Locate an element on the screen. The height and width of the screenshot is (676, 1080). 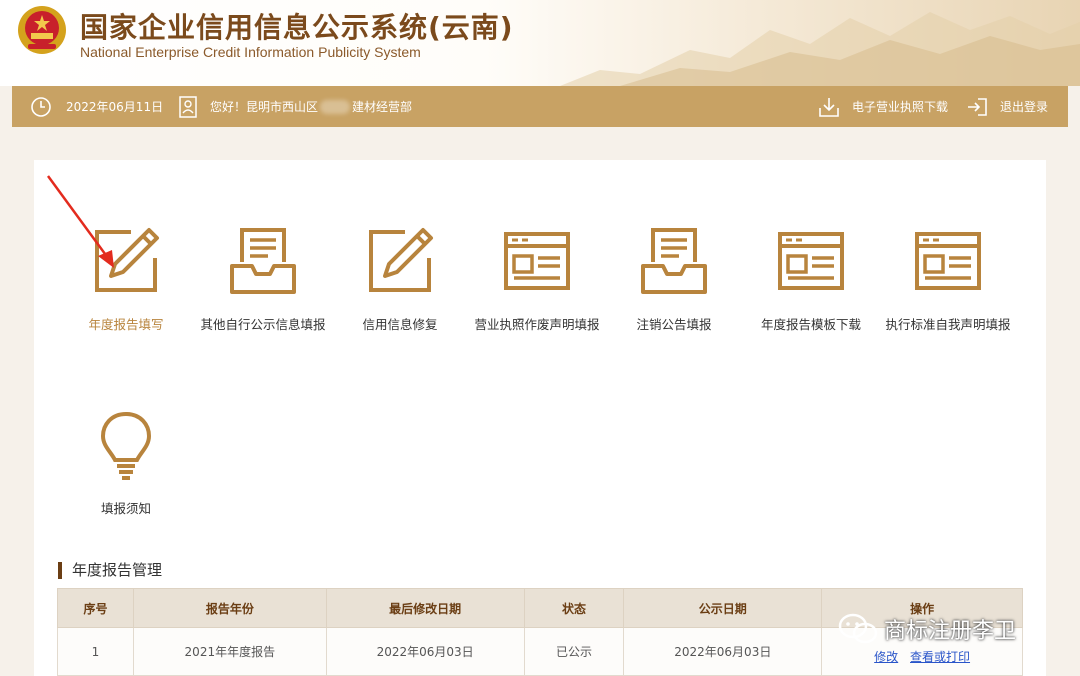
func-credit-repair: 信用信息修复 is located at coordinates (400, 279).